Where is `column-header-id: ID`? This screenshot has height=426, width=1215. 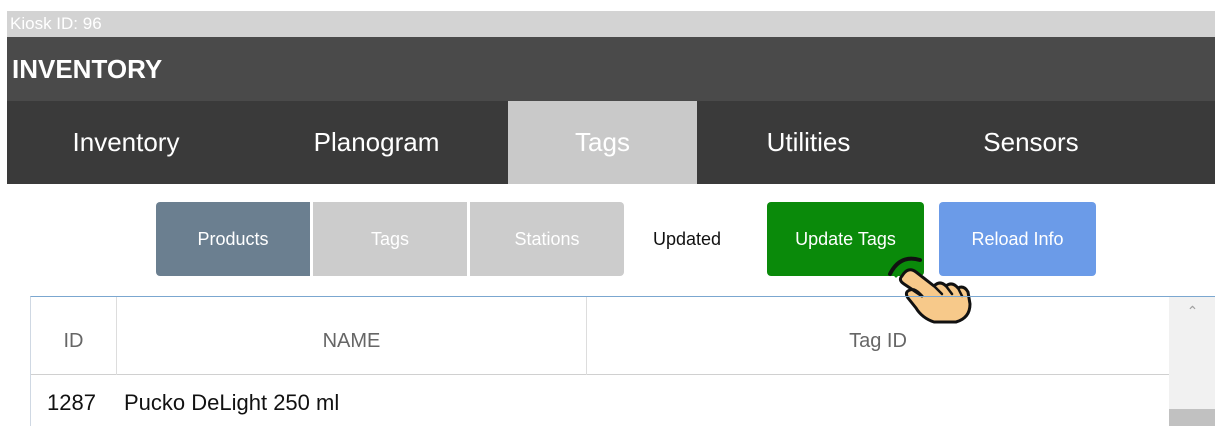
column-header-id: ID is located at coordinates (74, 336).